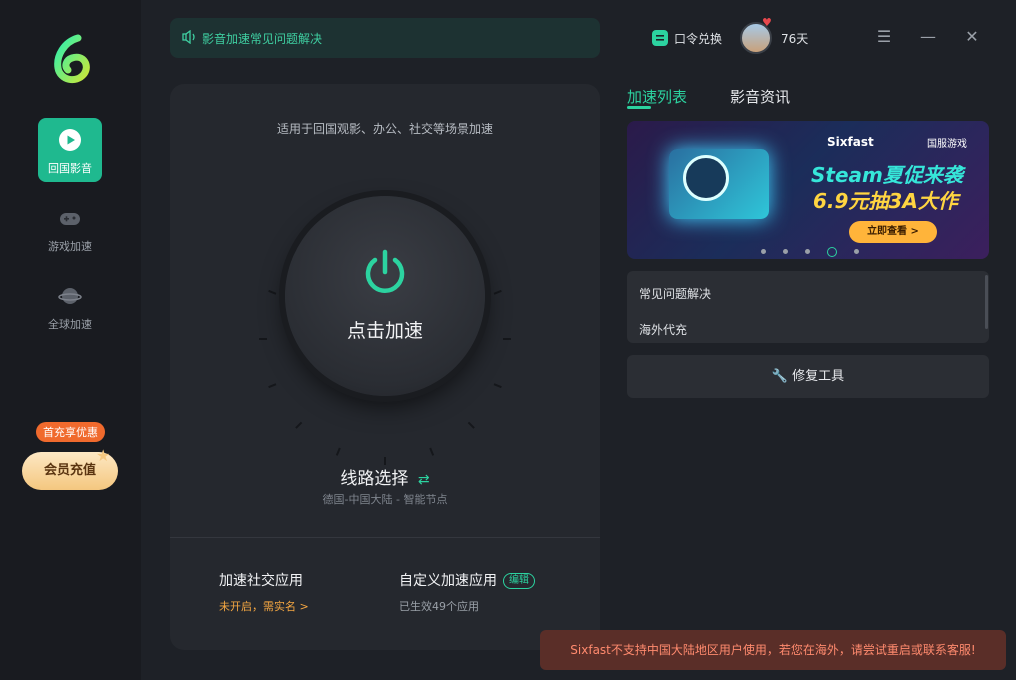  I want to click on sidebar-item-label: 游戏加速, so click(70, 246).